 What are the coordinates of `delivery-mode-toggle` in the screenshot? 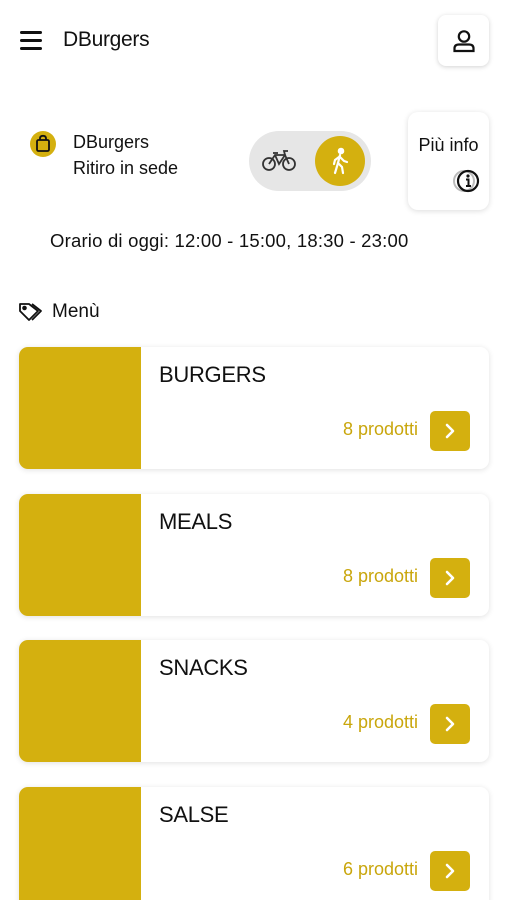 It's located at (310, 161).